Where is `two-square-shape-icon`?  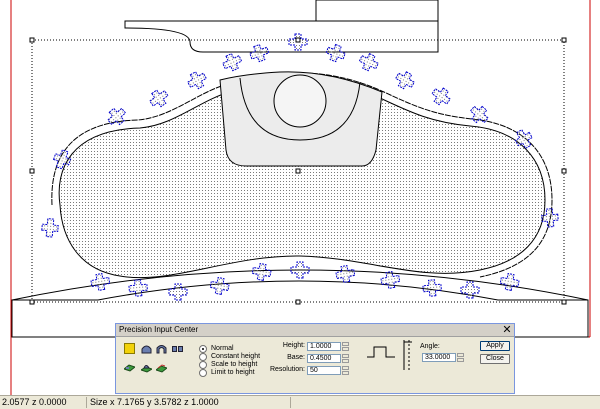
two-square-shape-icon is located at coordinates (177, 348).